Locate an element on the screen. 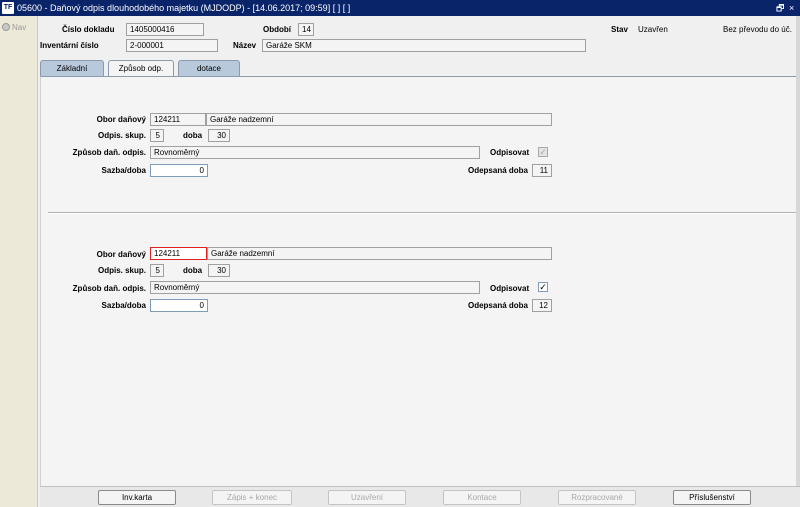 The image size is (800, 507). sazba-doba-field-2: 0 is located at coordinates (179, 305).